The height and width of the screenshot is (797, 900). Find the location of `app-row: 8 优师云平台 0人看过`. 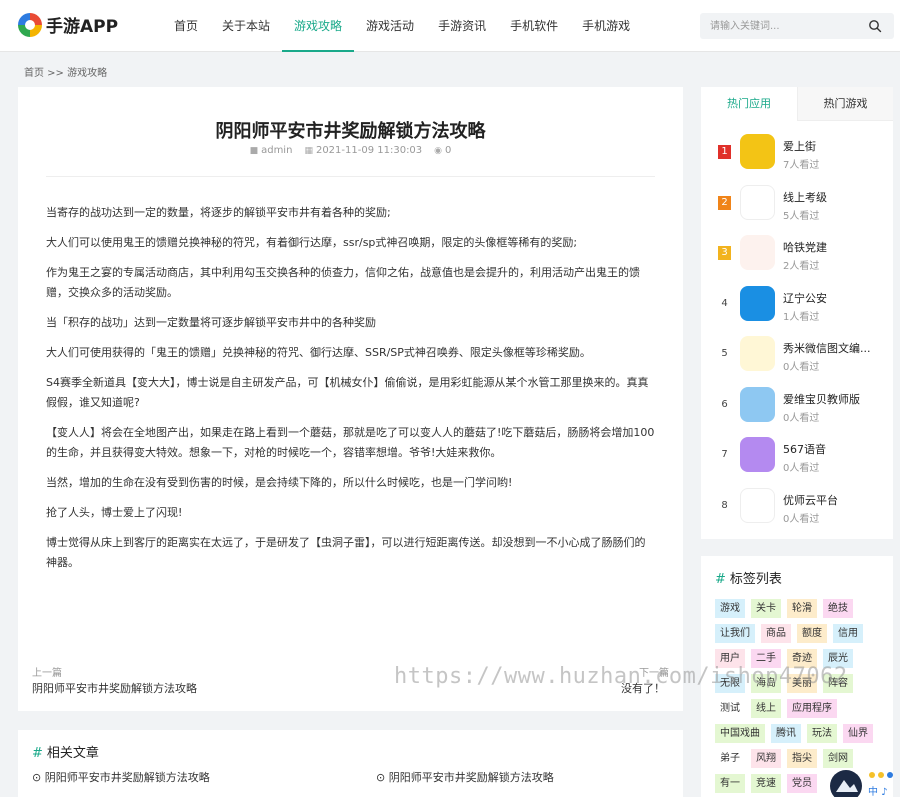

app-row: 8 优师云平台 0人看过 is located at coordinates (797, 508).